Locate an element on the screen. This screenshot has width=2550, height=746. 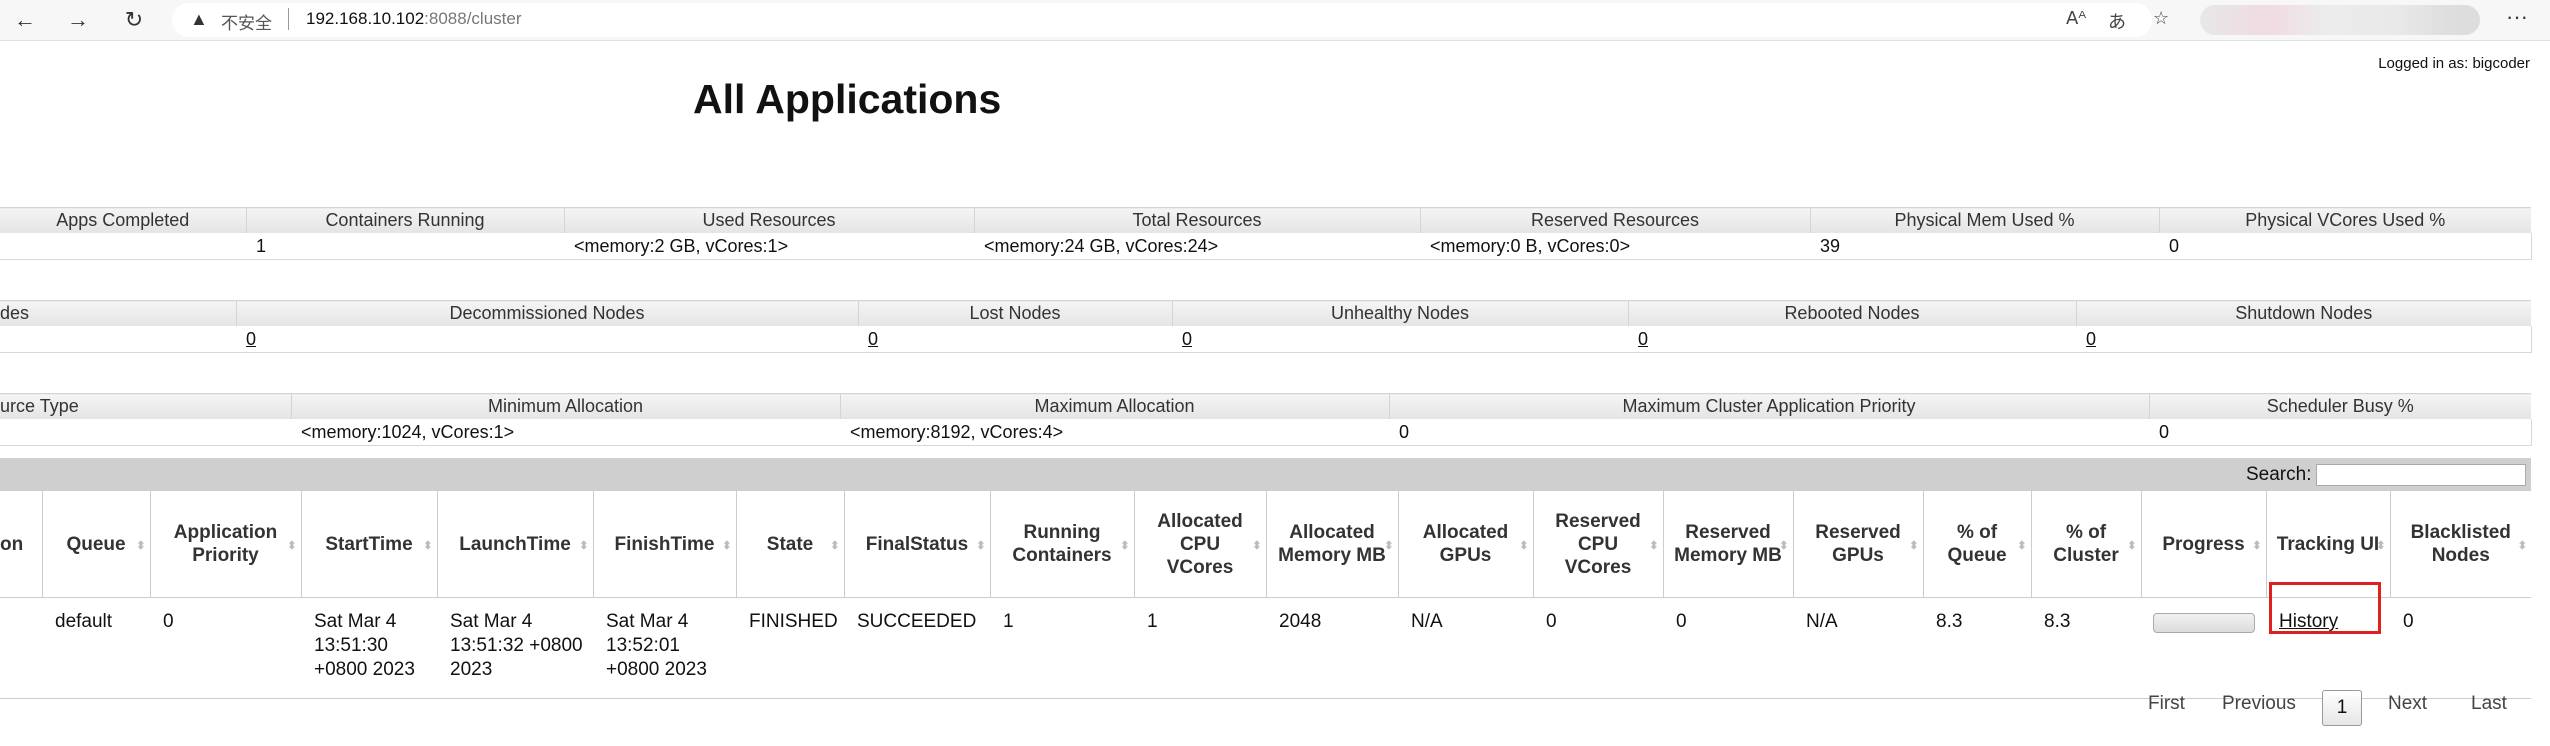
decommissioned-nodes-link: 0 is located at coordinates (251, 339).